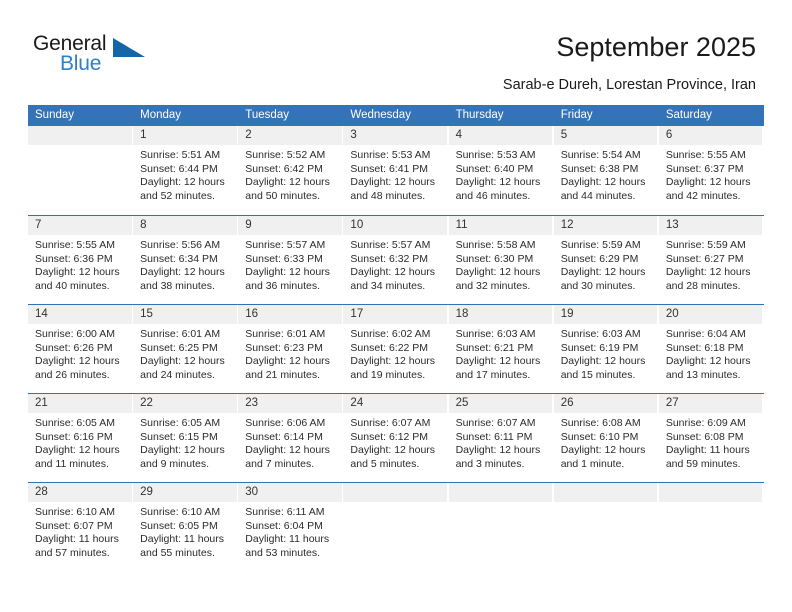 This screenshot has height=612, width=792. What do you see at coordinates (705, 155) in the screenshot?
I see `sunrise-time: Sunrise: 5:55 AM` at bounding box center [705, 155].